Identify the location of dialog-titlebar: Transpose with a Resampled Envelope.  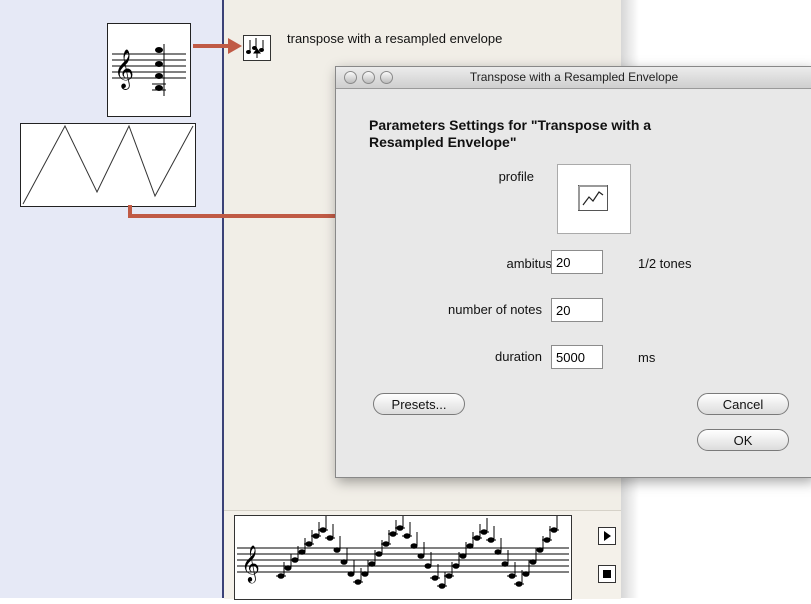
(573, 78).